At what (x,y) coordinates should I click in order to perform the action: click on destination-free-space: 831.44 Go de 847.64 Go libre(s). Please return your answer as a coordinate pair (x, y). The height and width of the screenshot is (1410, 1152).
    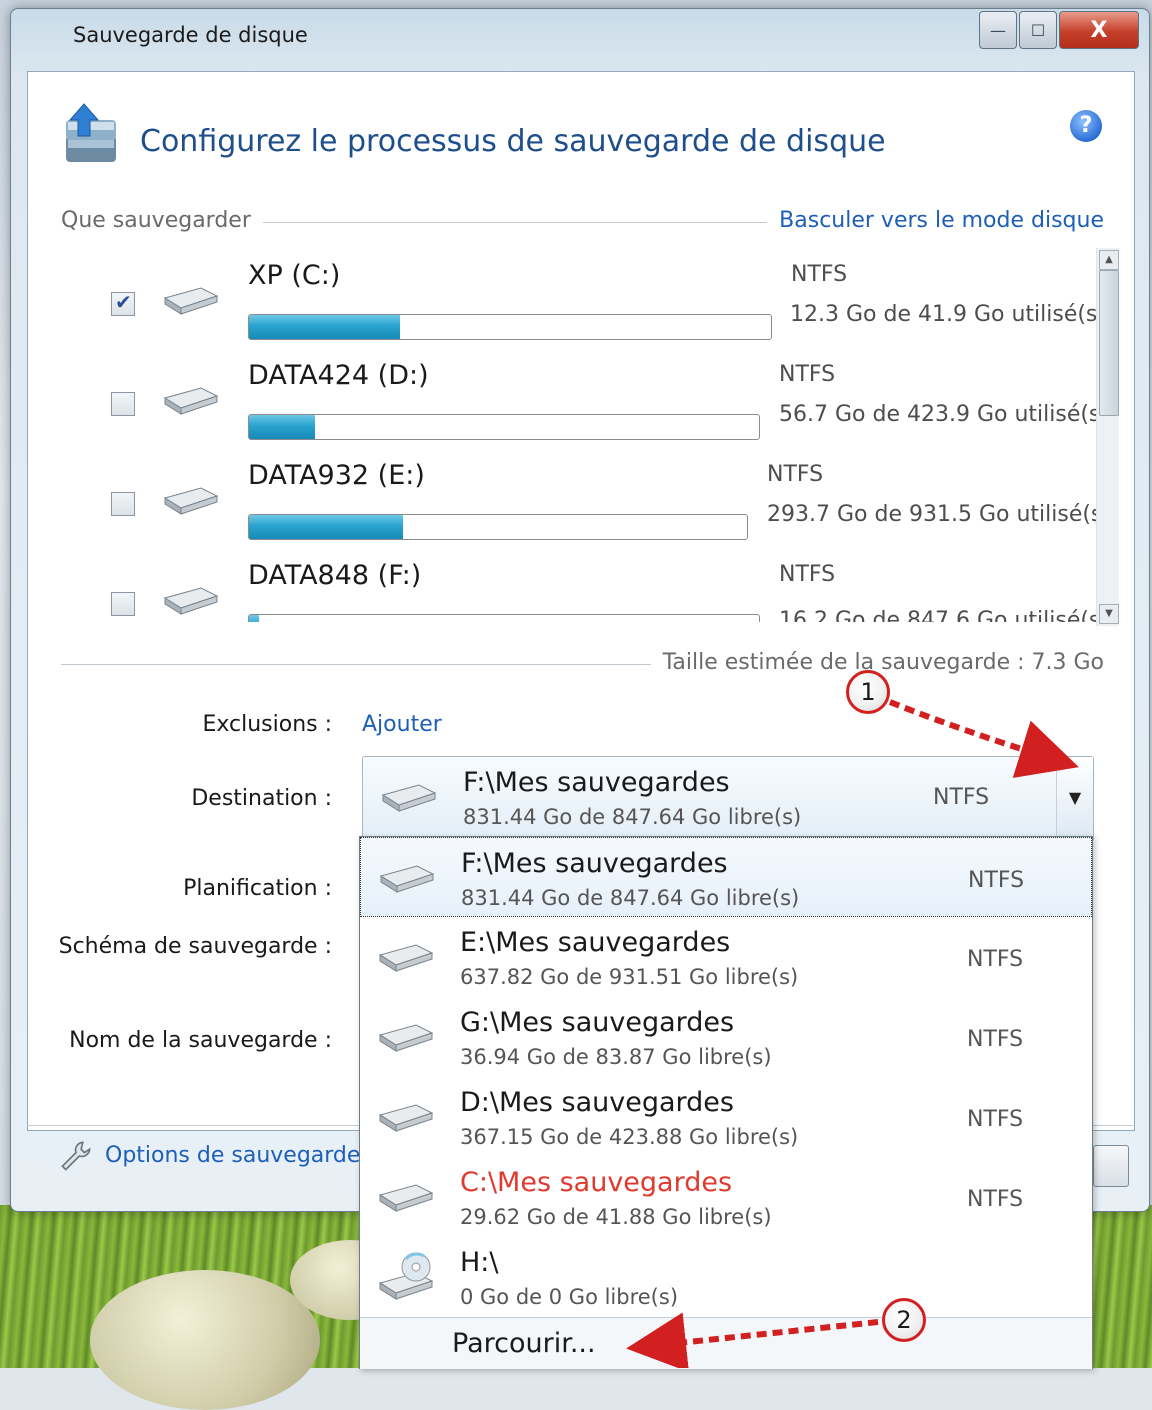
    Looking at the image, I should click on (632, 817).